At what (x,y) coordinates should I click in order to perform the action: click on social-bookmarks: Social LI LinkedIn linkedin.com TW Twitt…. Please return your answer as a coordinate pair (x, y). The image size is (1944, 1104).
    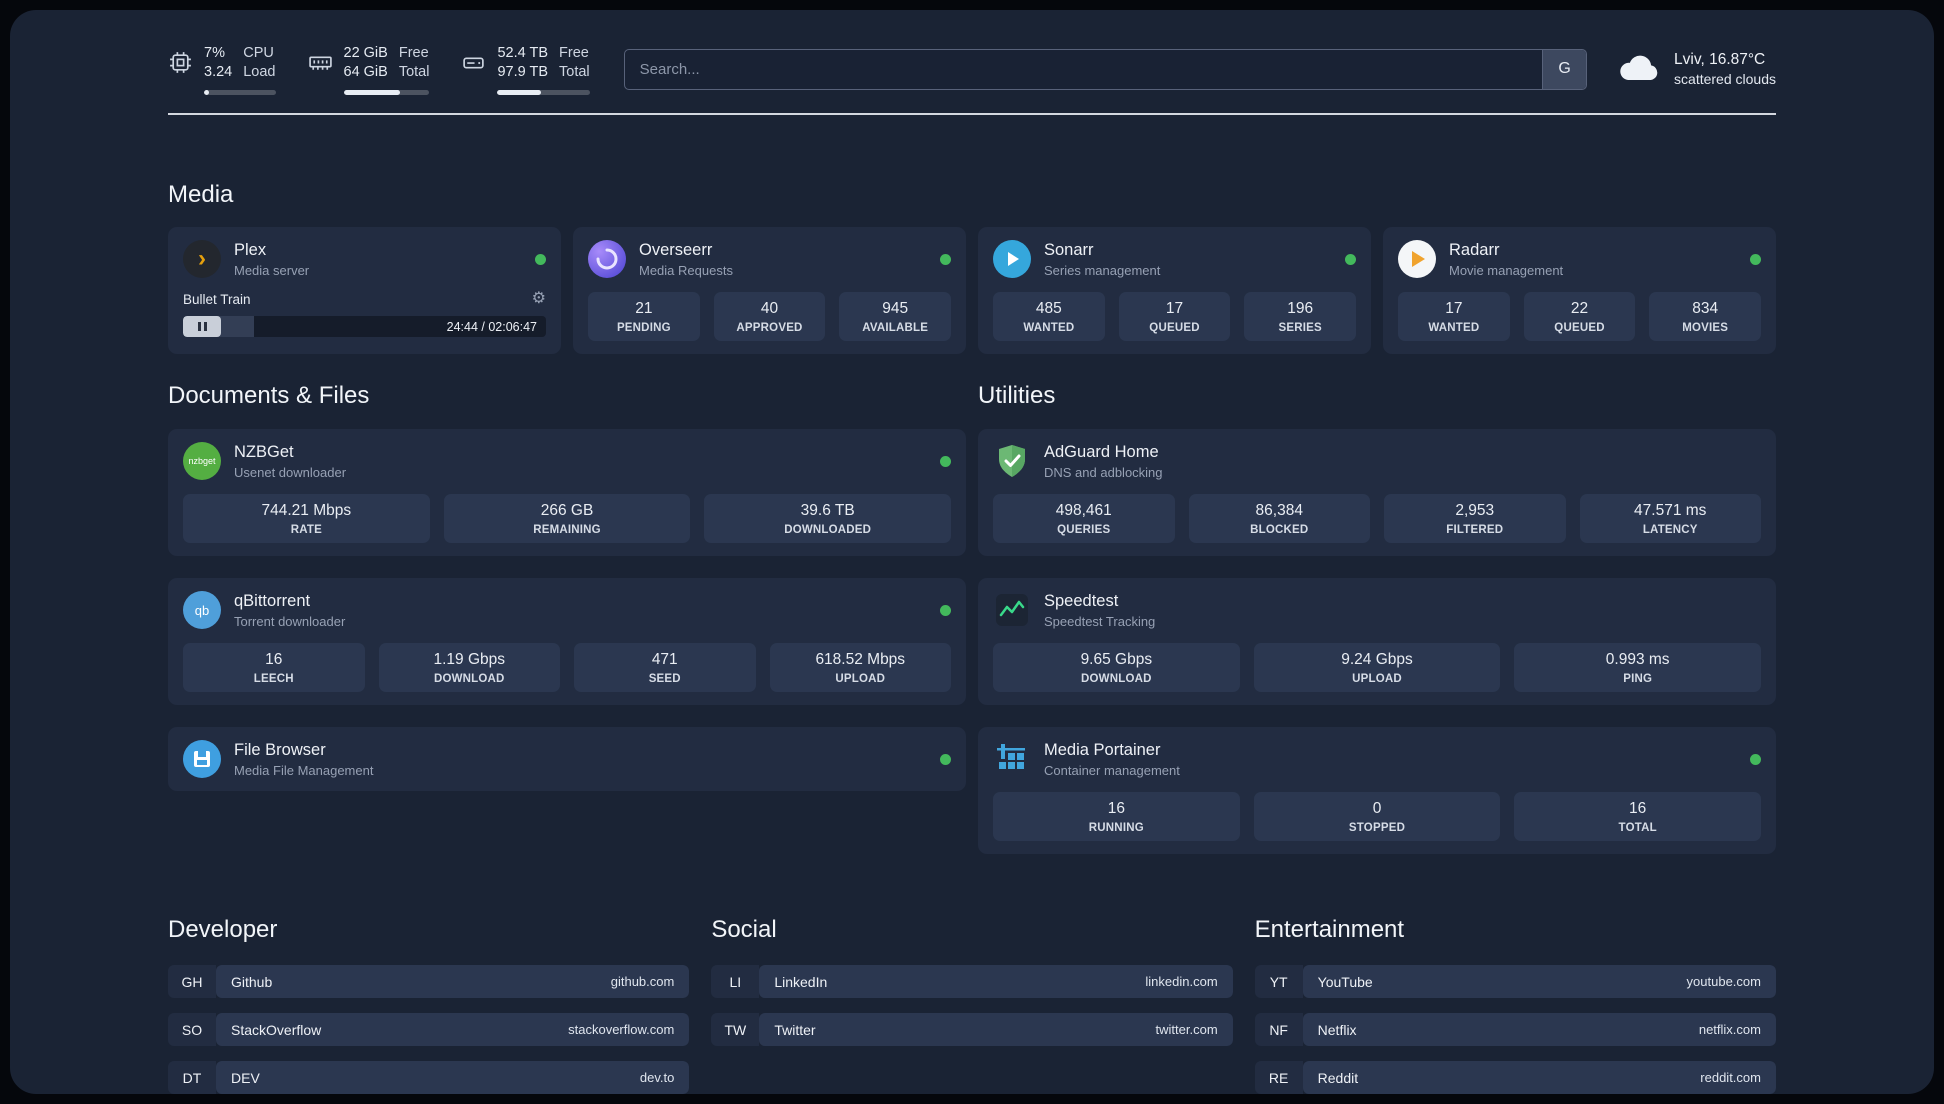
    Looking at the image, I should click on (972, 1005).